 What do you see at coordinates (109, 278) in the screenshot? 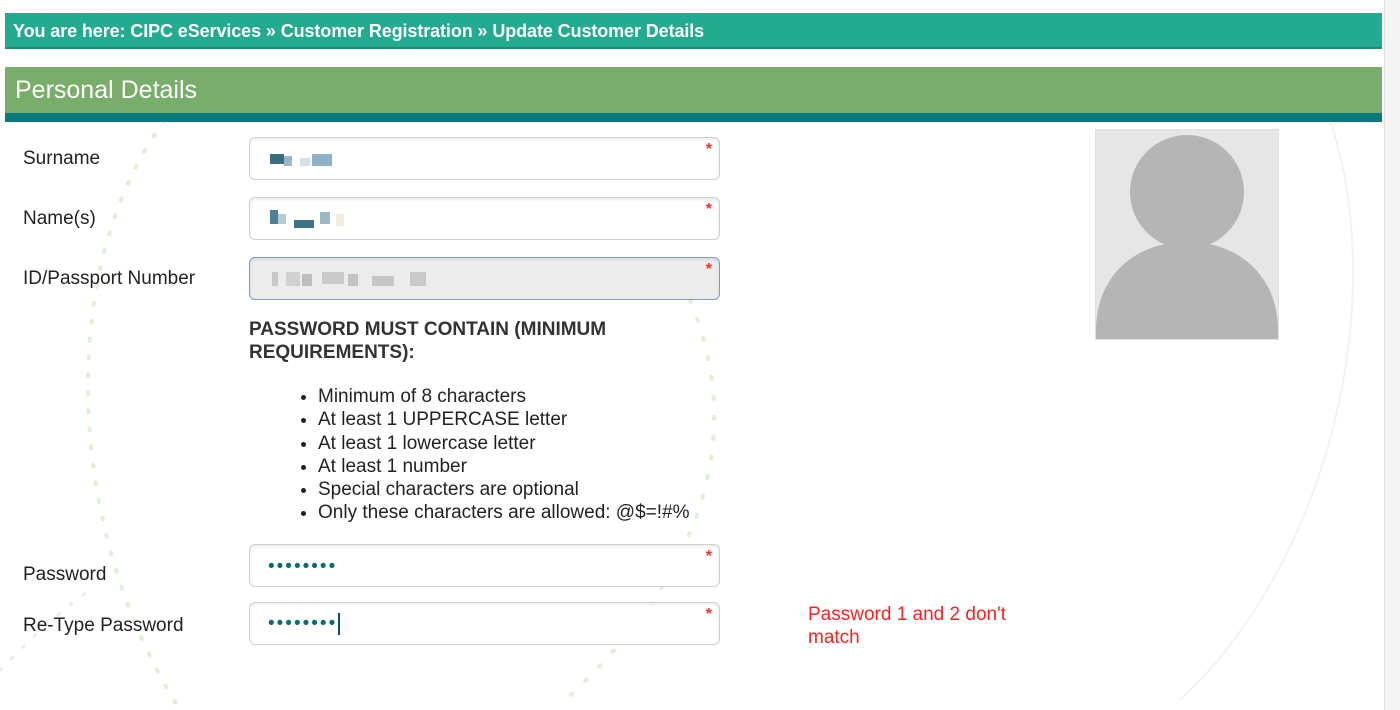
I see `id-passport-label: ID/Passport Number` at bounding box center [109, 278].